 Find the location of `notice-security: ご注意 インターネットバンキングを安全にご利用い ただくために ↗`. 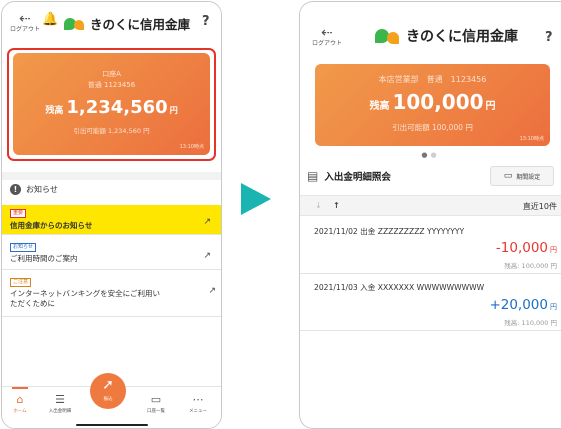

notice-security: ご注意 インターネットバンキングを安全にご利用い ただくために ↗ is located at coordinates (111, 294).